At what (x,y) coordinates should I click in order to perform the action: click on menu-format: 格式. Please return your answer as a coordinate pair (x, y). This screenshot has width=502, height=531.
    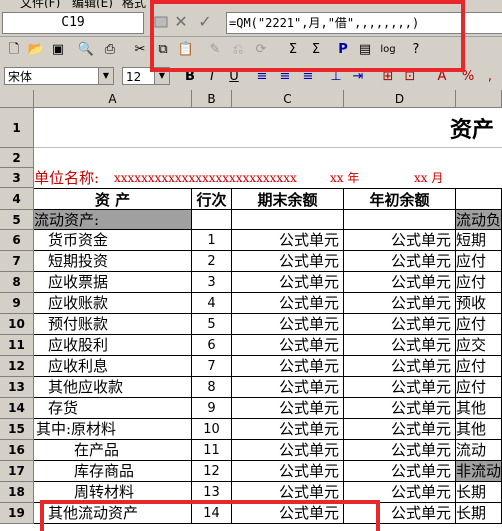
    Looking at the image, I should click on (134, 4).